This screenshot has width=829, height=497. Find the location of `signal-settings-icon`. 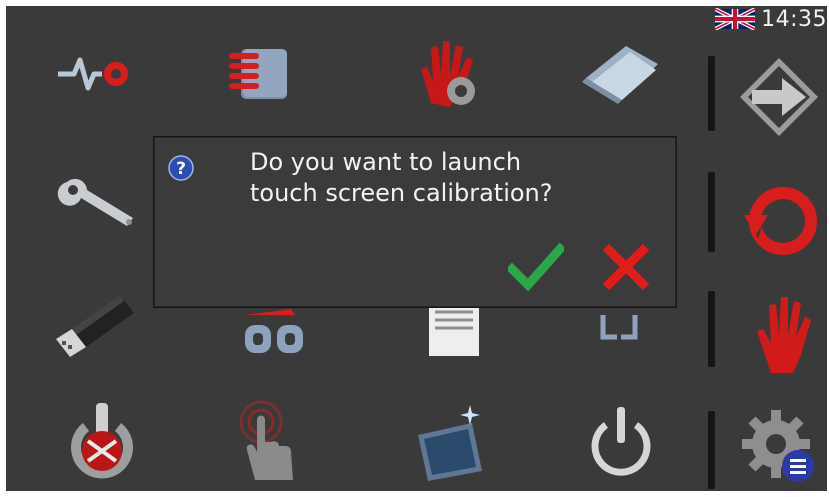

signal-settings-icon is located at coordinates (93, 74).